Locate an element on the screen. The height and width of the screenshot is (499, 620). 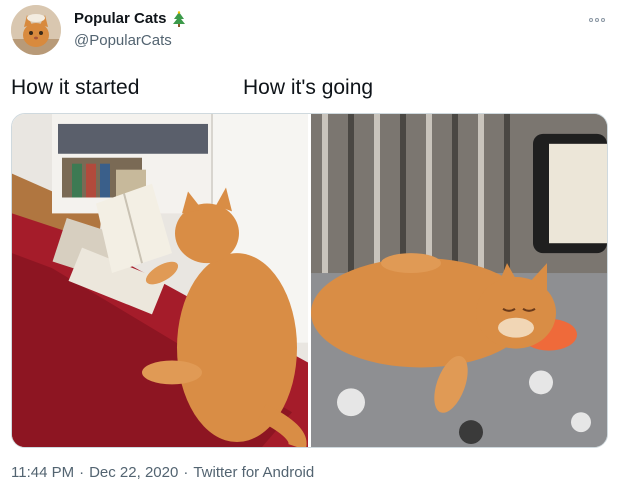
cat-avatar-image is located at coordinates (36, 30).